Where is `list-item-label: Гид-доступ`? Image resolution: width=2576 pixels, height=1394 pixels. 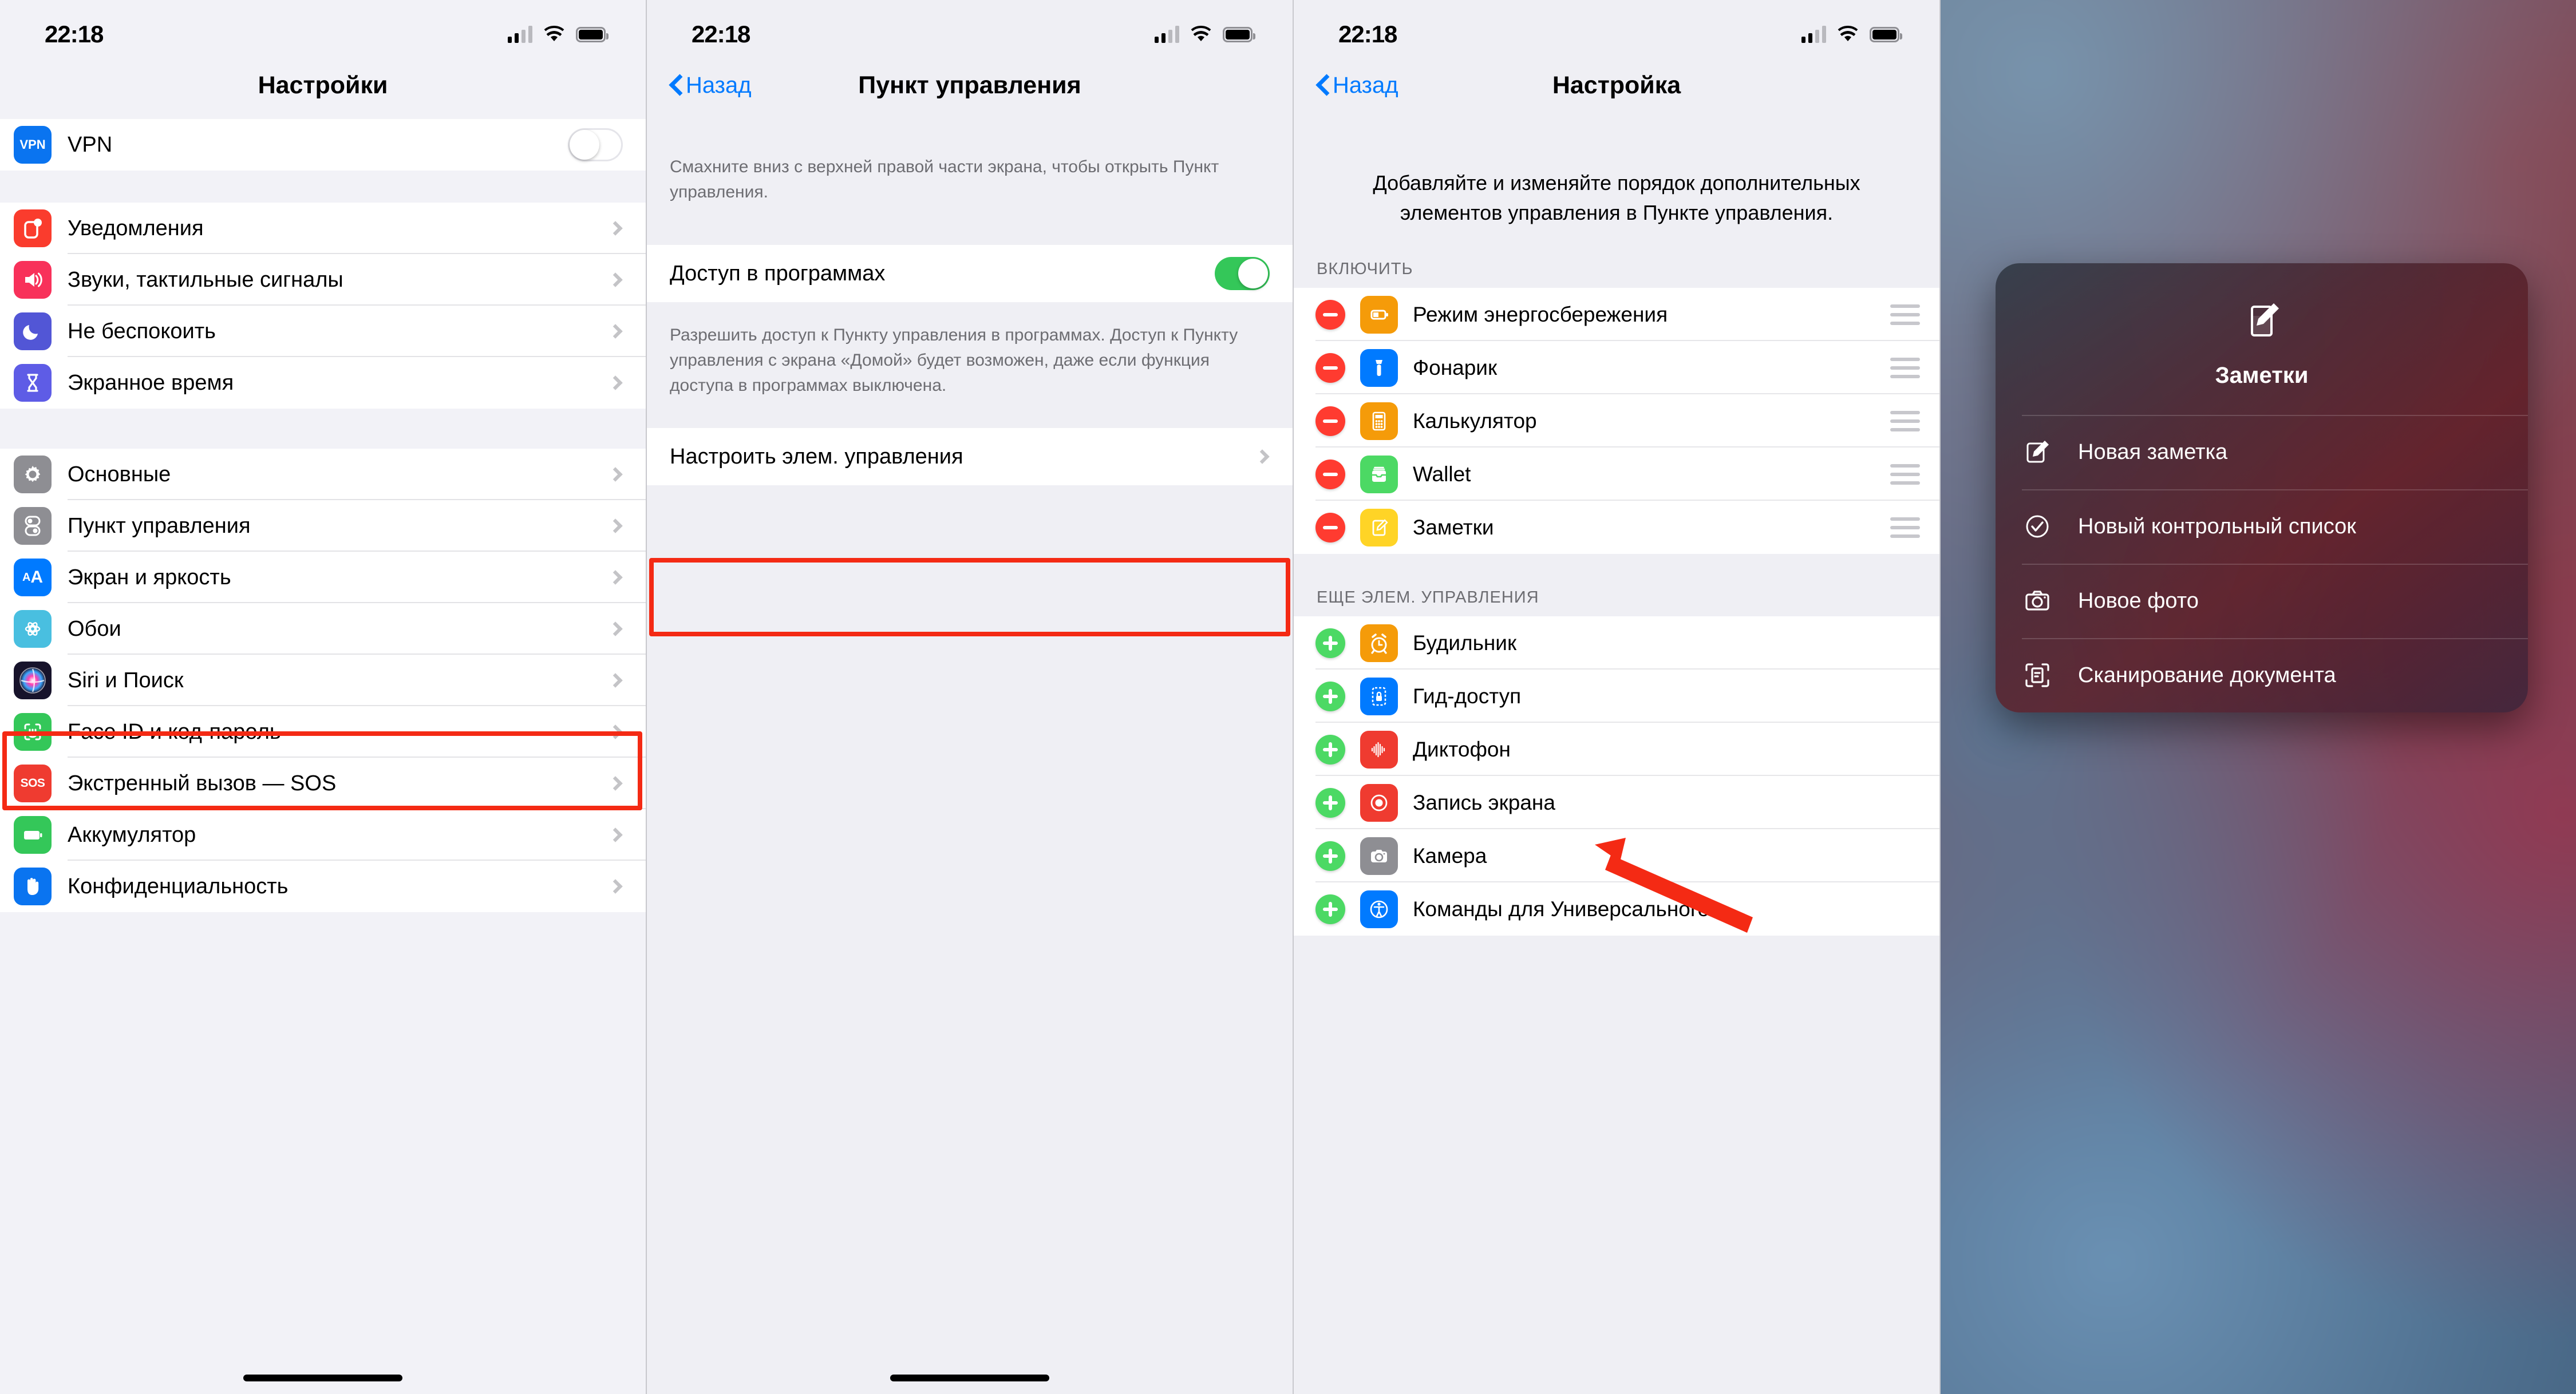
list-item-label: Гид-доступ is located at coordinates (1467, 696).